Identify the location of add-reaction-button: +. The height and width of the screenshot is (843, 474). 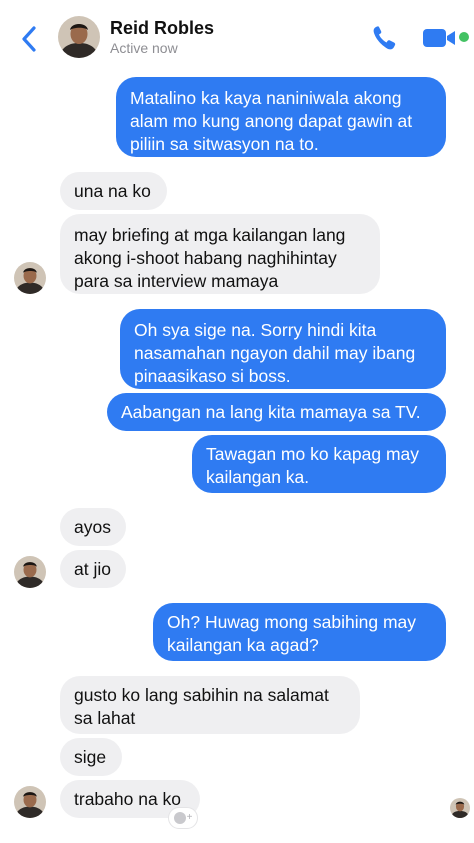
(183, 818).